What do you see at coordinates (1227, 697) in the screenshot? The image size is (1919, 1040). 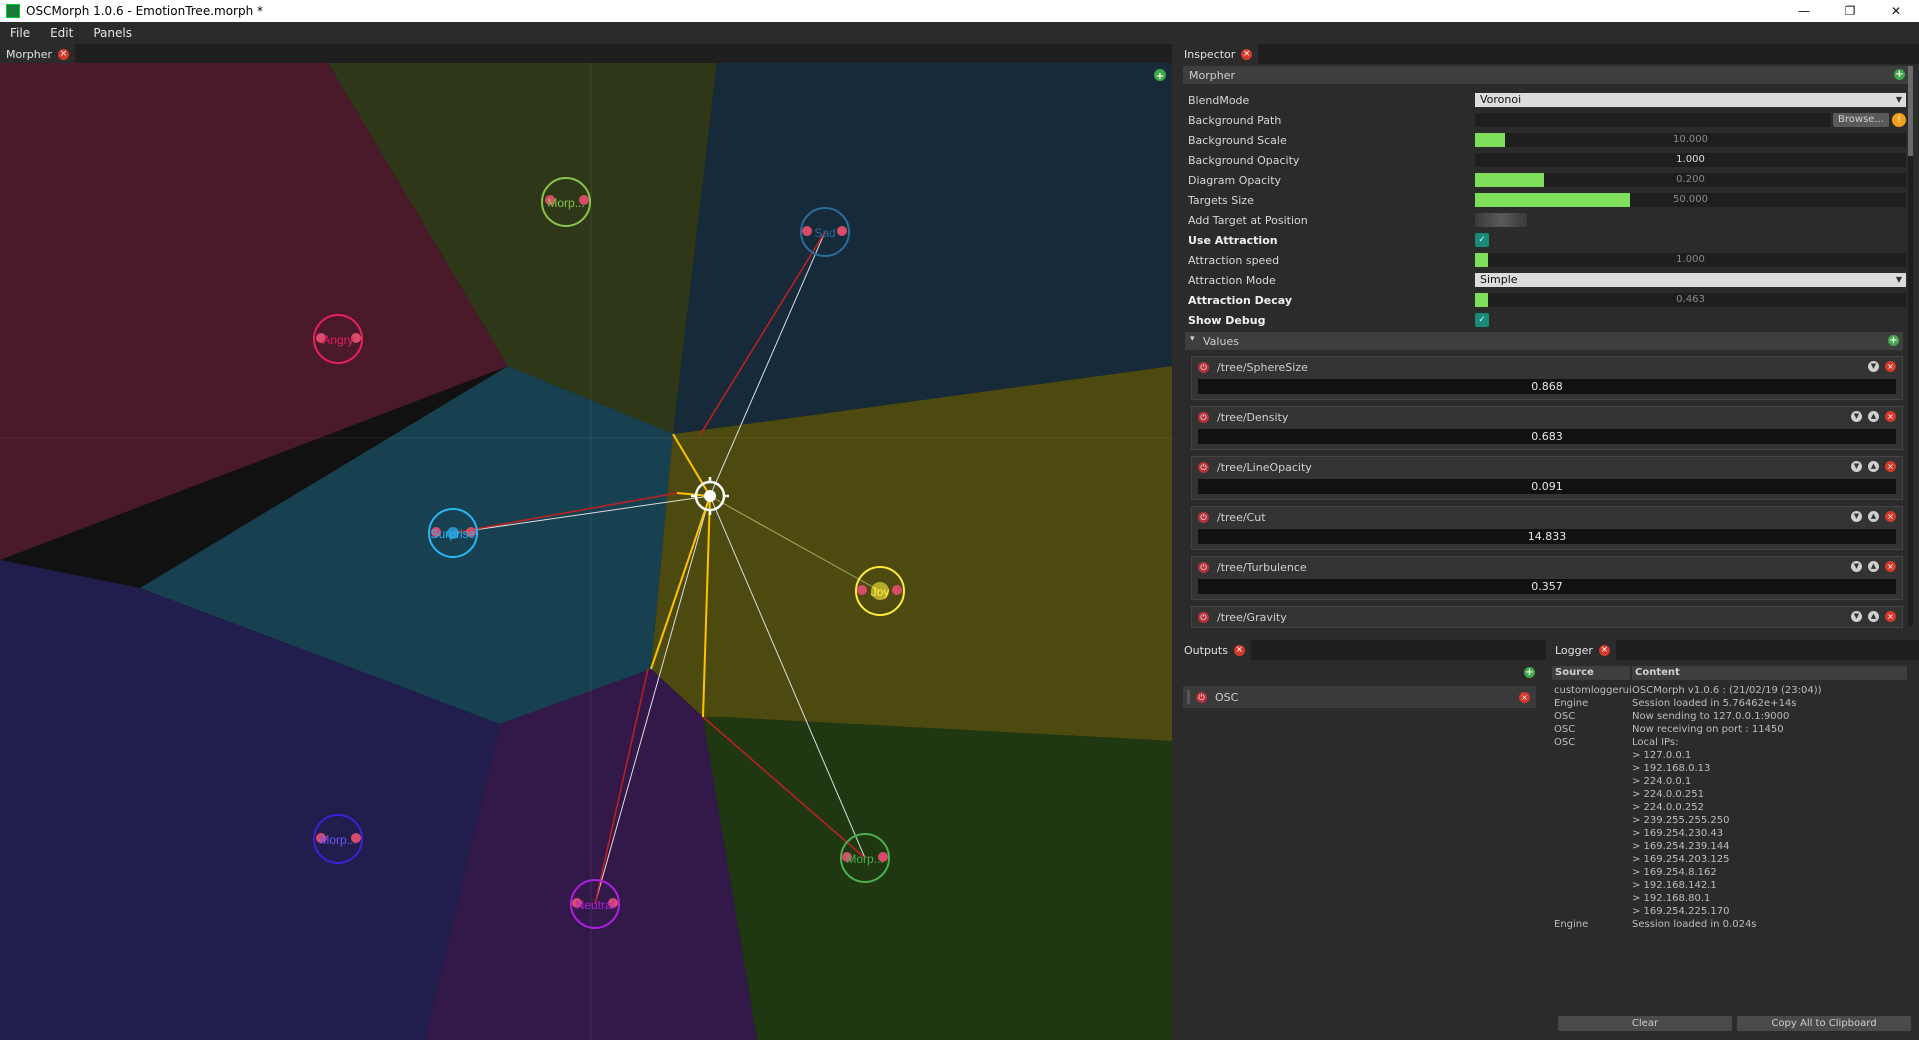 I see `output-label: OSC` at bounding box center [1227, 697].